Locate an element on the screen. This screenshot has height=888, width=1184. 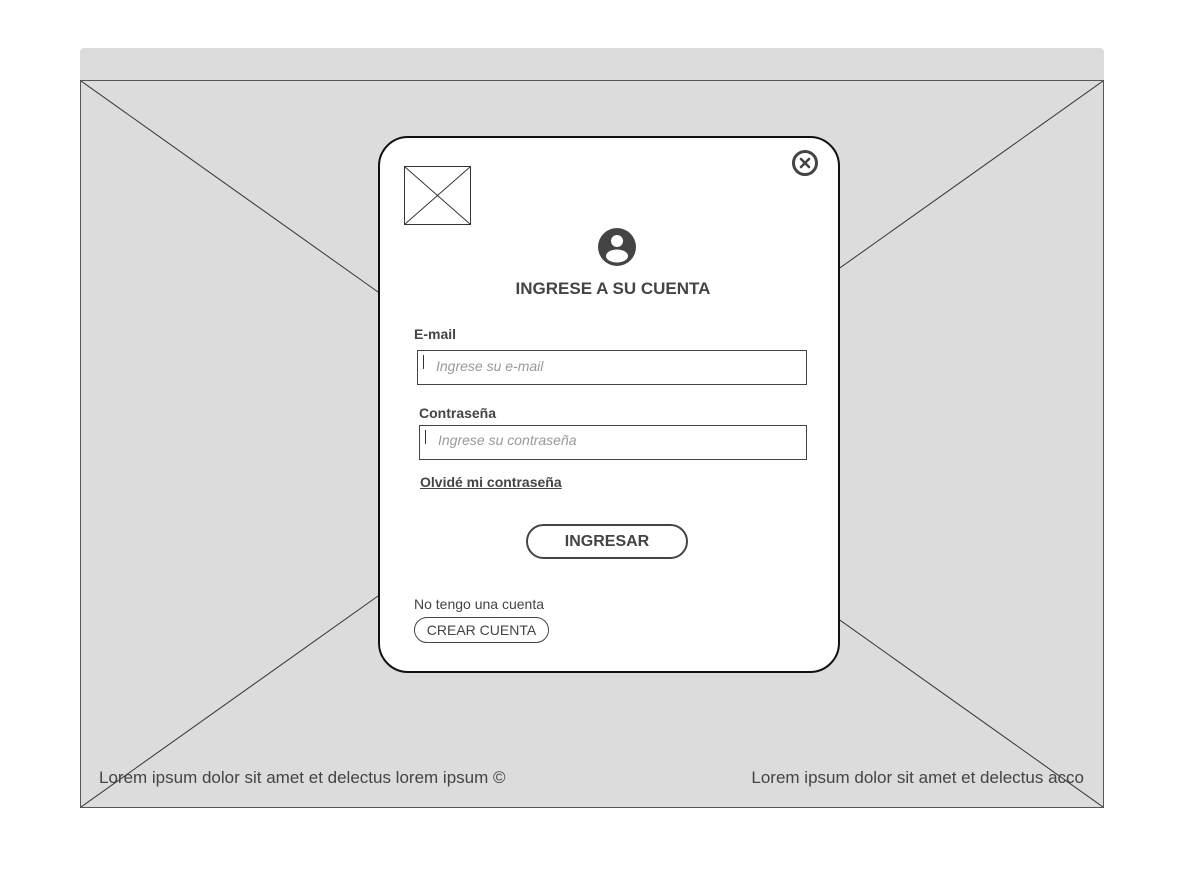
email-placeholder: Ingrese su e-mail is located at coordinates (490, 366).